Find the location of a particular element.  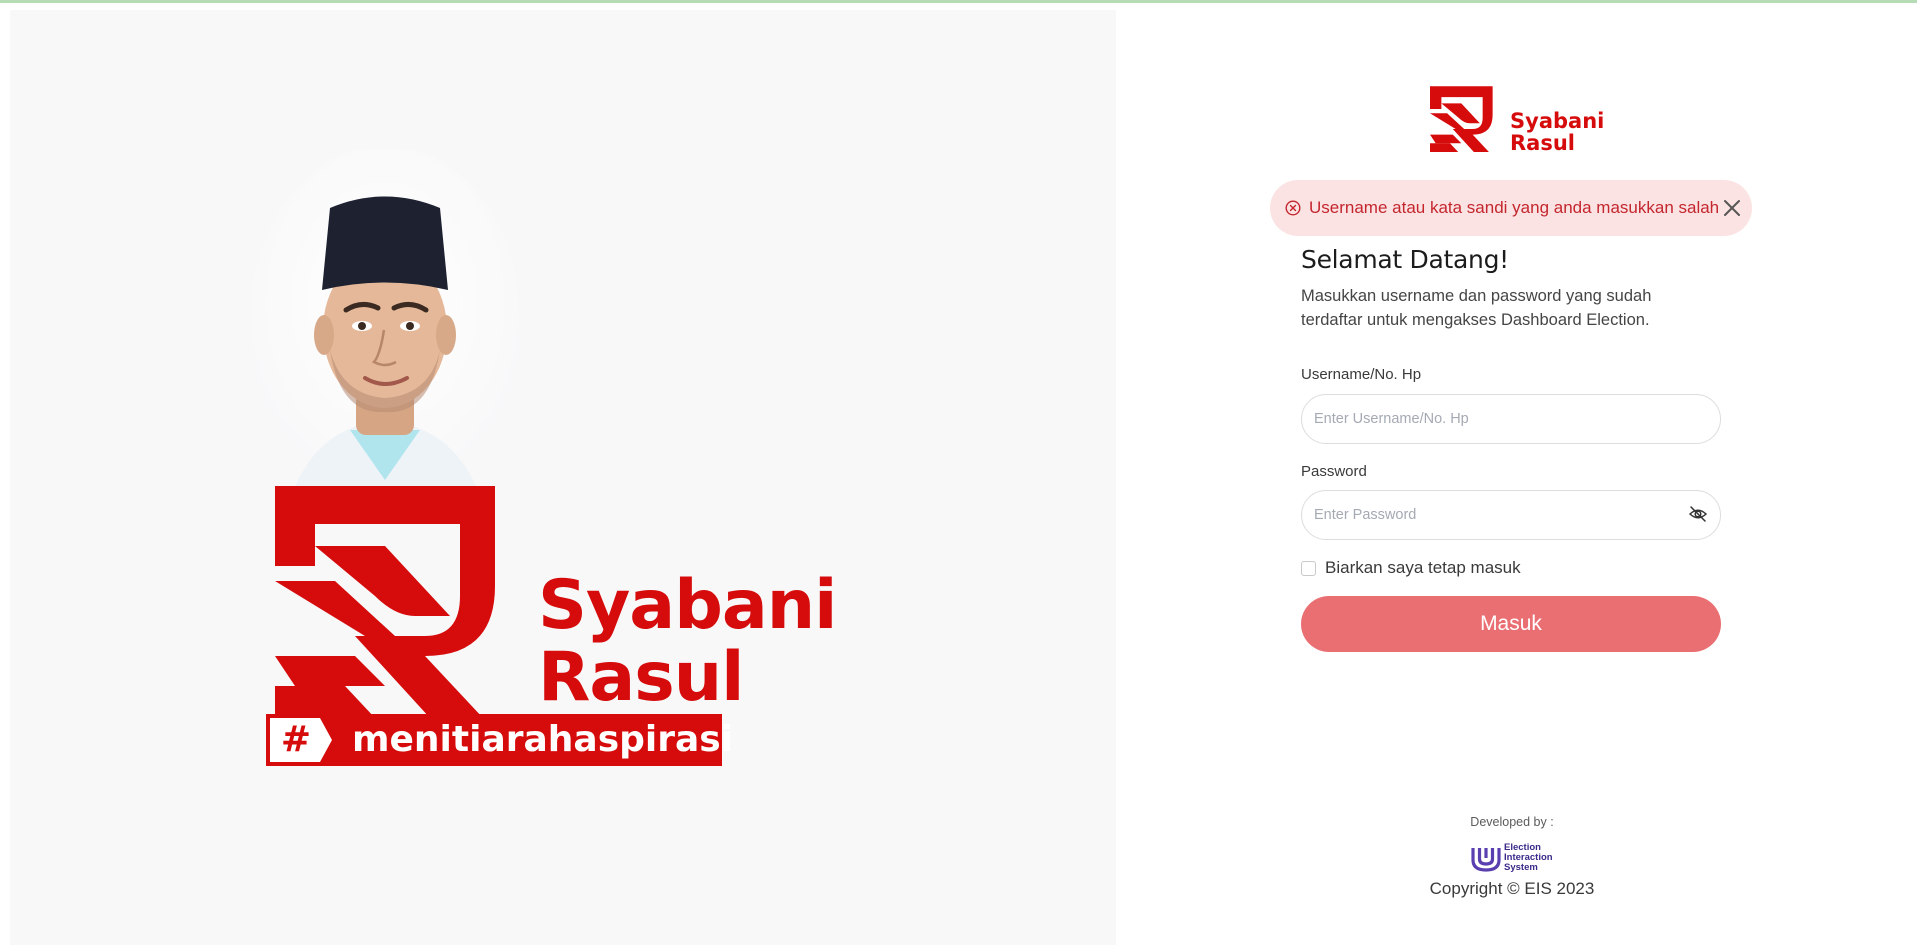

password-label: Password is located at coordinates (1334, 471).